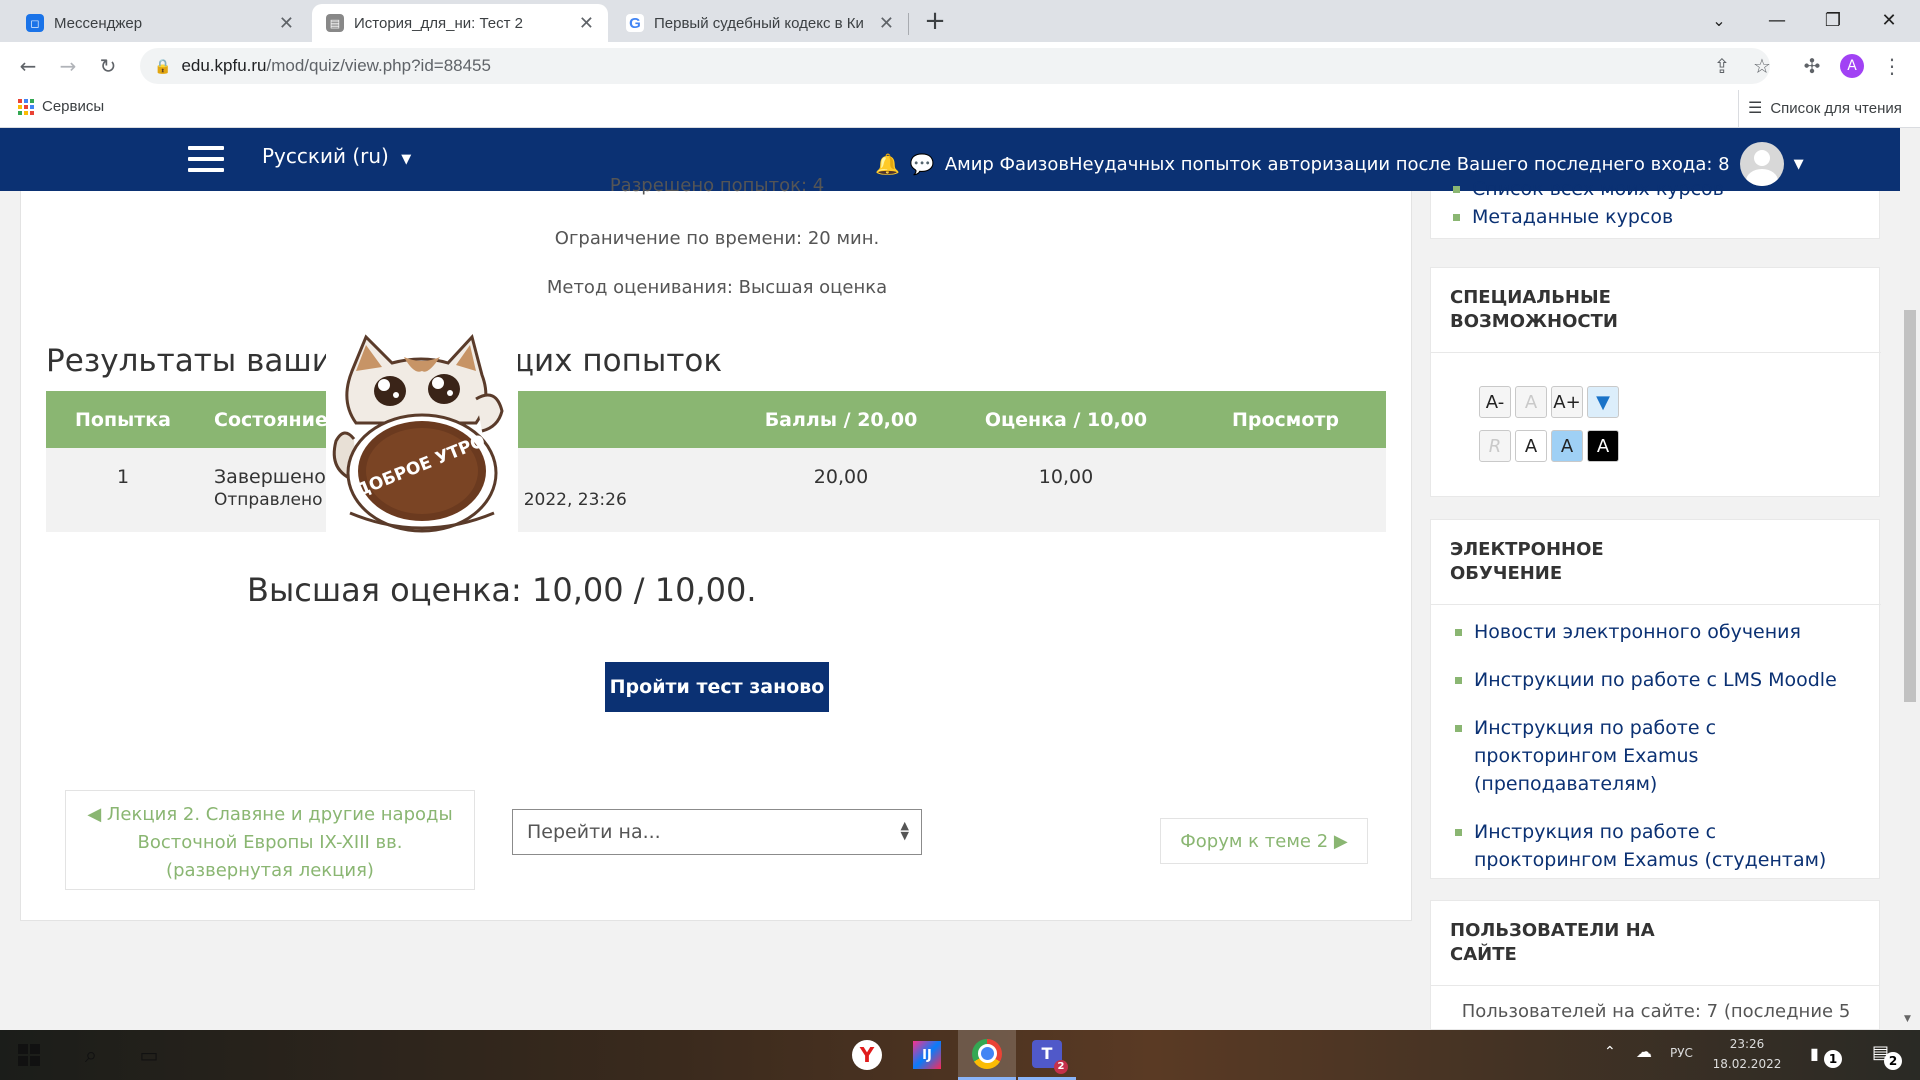  Describe the element at coordinates (1531, 446) in the screenshot. I see `colour-white-button: A` at that location.